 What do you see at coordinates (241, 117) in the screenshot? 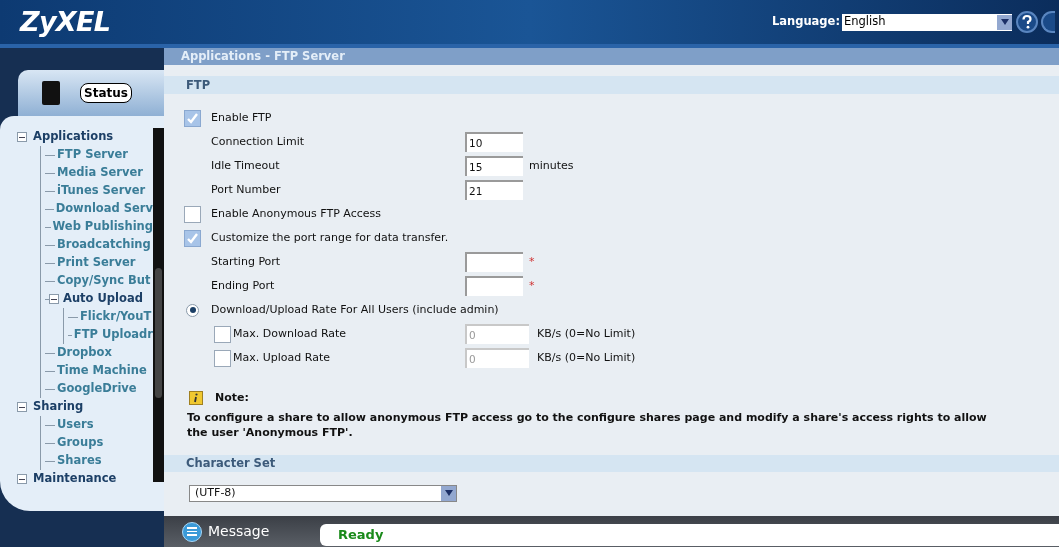
I see `field-label: Enable FTP` at bounding box center [241, 117].